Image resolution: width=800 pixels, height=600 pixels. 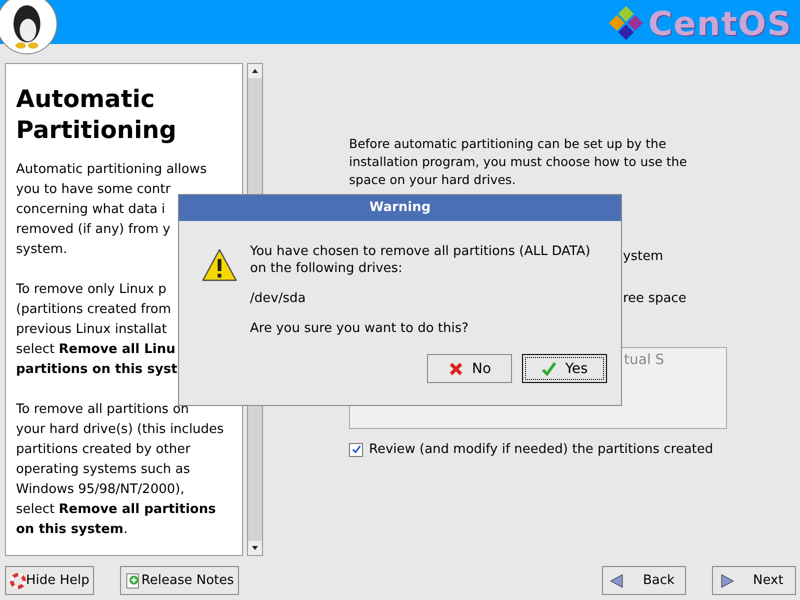 What do you see at coordinates (94, 310) in the screenshot?
I see `help-text-line: (partitions created from` at bounding box center [94, 310].